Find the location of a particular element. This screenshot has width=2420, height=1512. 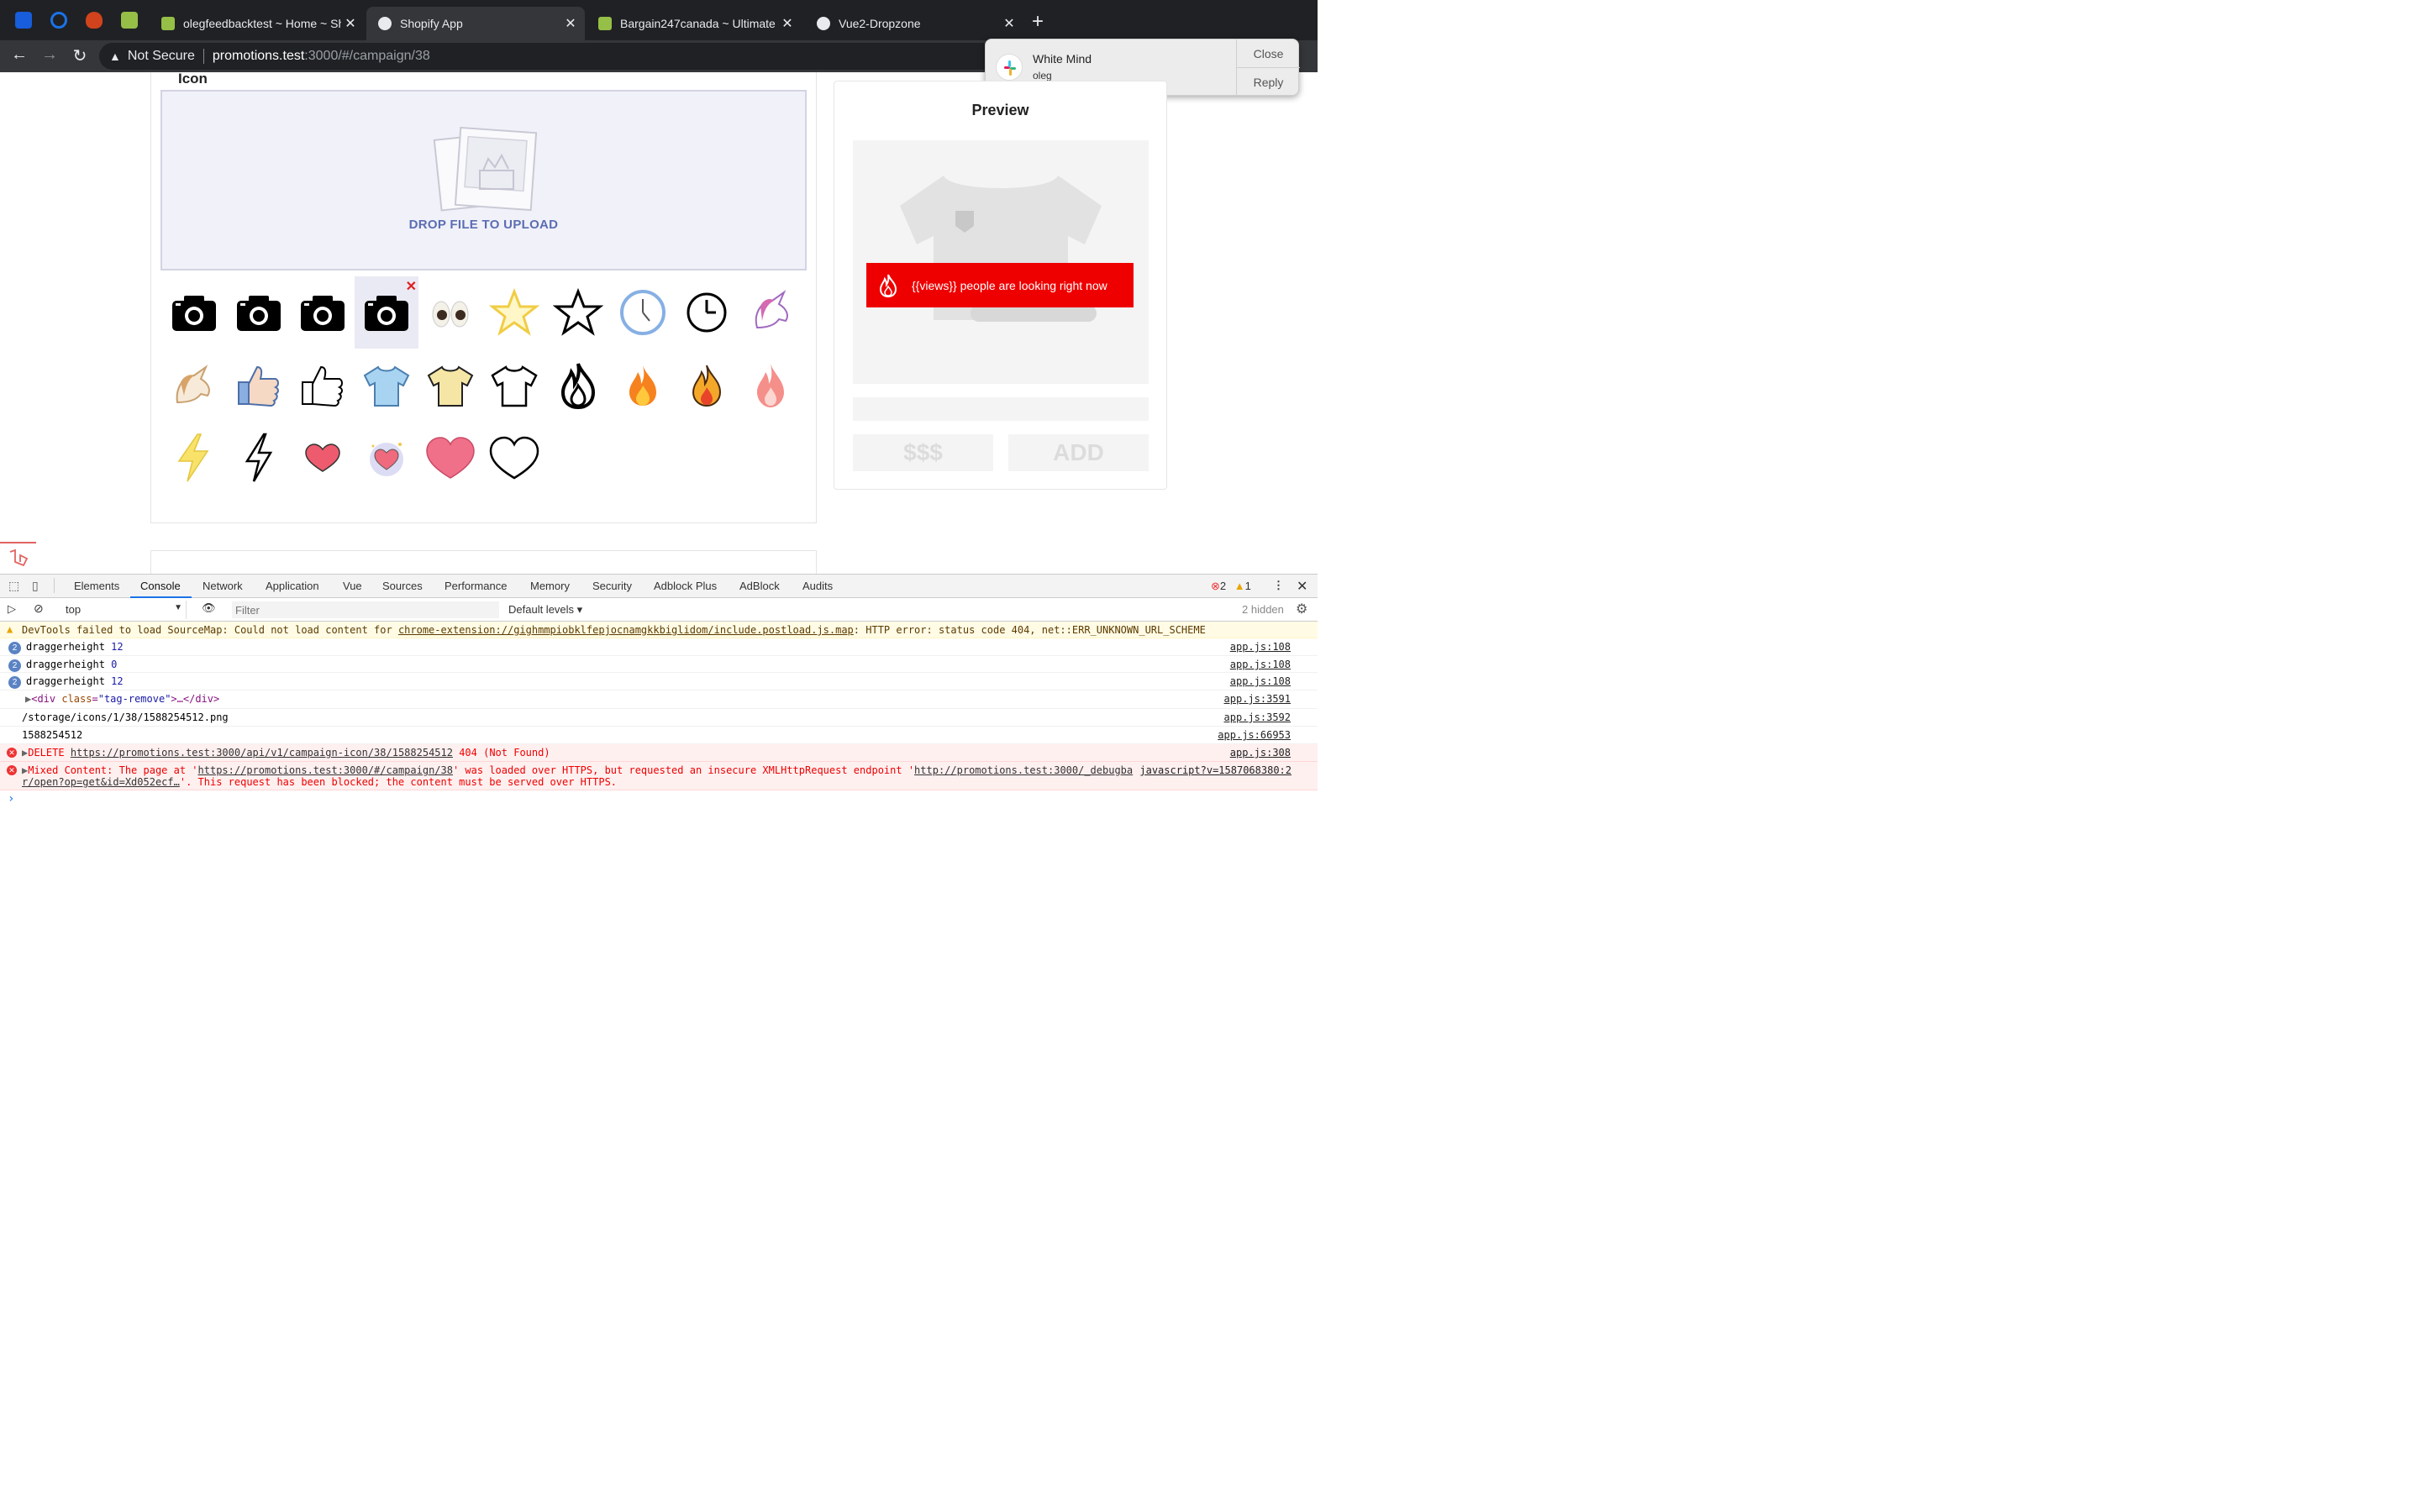

icon-option-tshirt-blue is located at coordinates (386, 385).